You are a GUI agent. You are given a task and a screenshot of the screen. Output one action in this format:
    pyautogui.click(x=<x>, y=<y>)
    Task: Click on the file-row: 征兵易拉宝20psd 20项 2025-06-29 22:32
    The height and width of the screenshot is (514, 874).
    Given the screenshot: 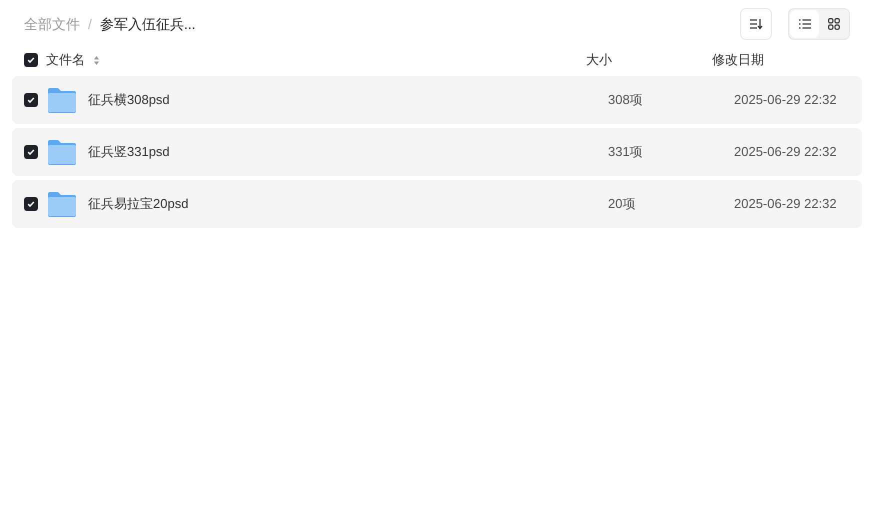 What is the action you would take?
    pyautogui.click(x=437, y=204)
    